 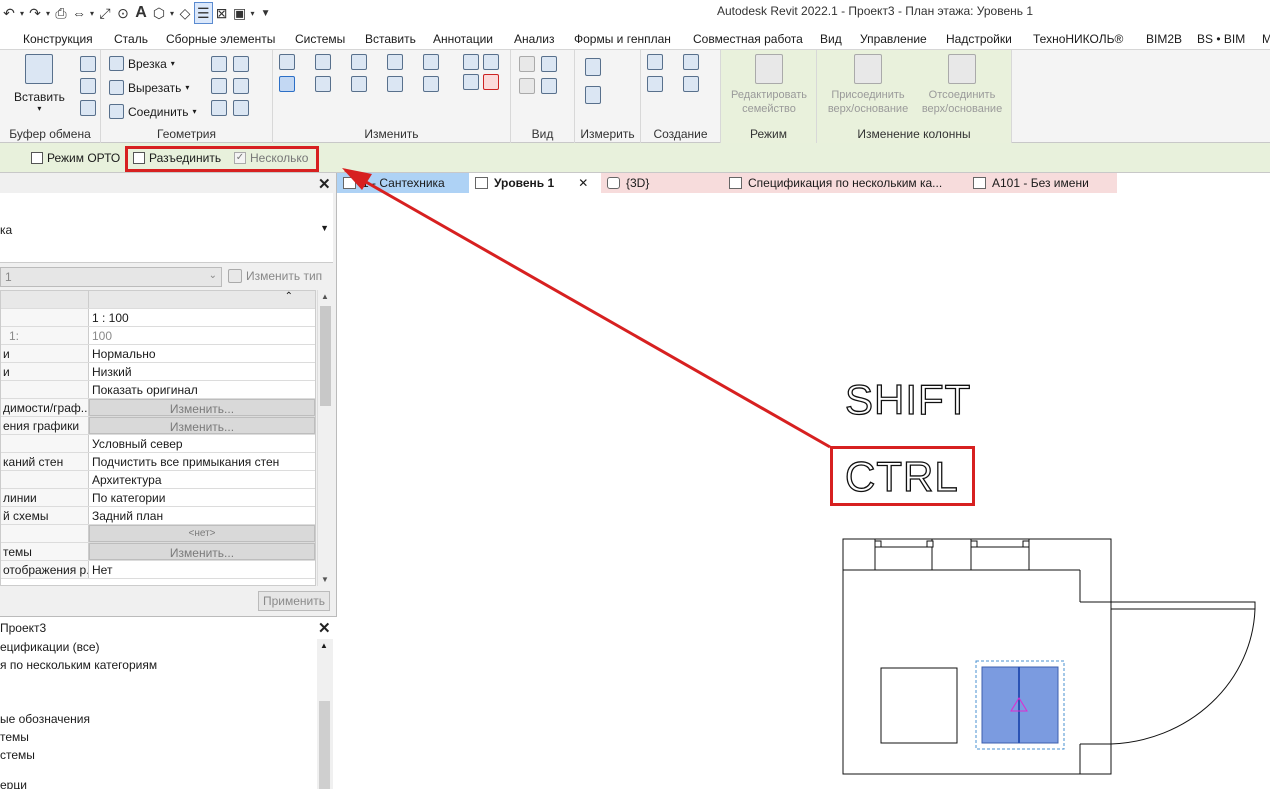 I want to click on measure-distance-icon, so click(x=593, y=67).